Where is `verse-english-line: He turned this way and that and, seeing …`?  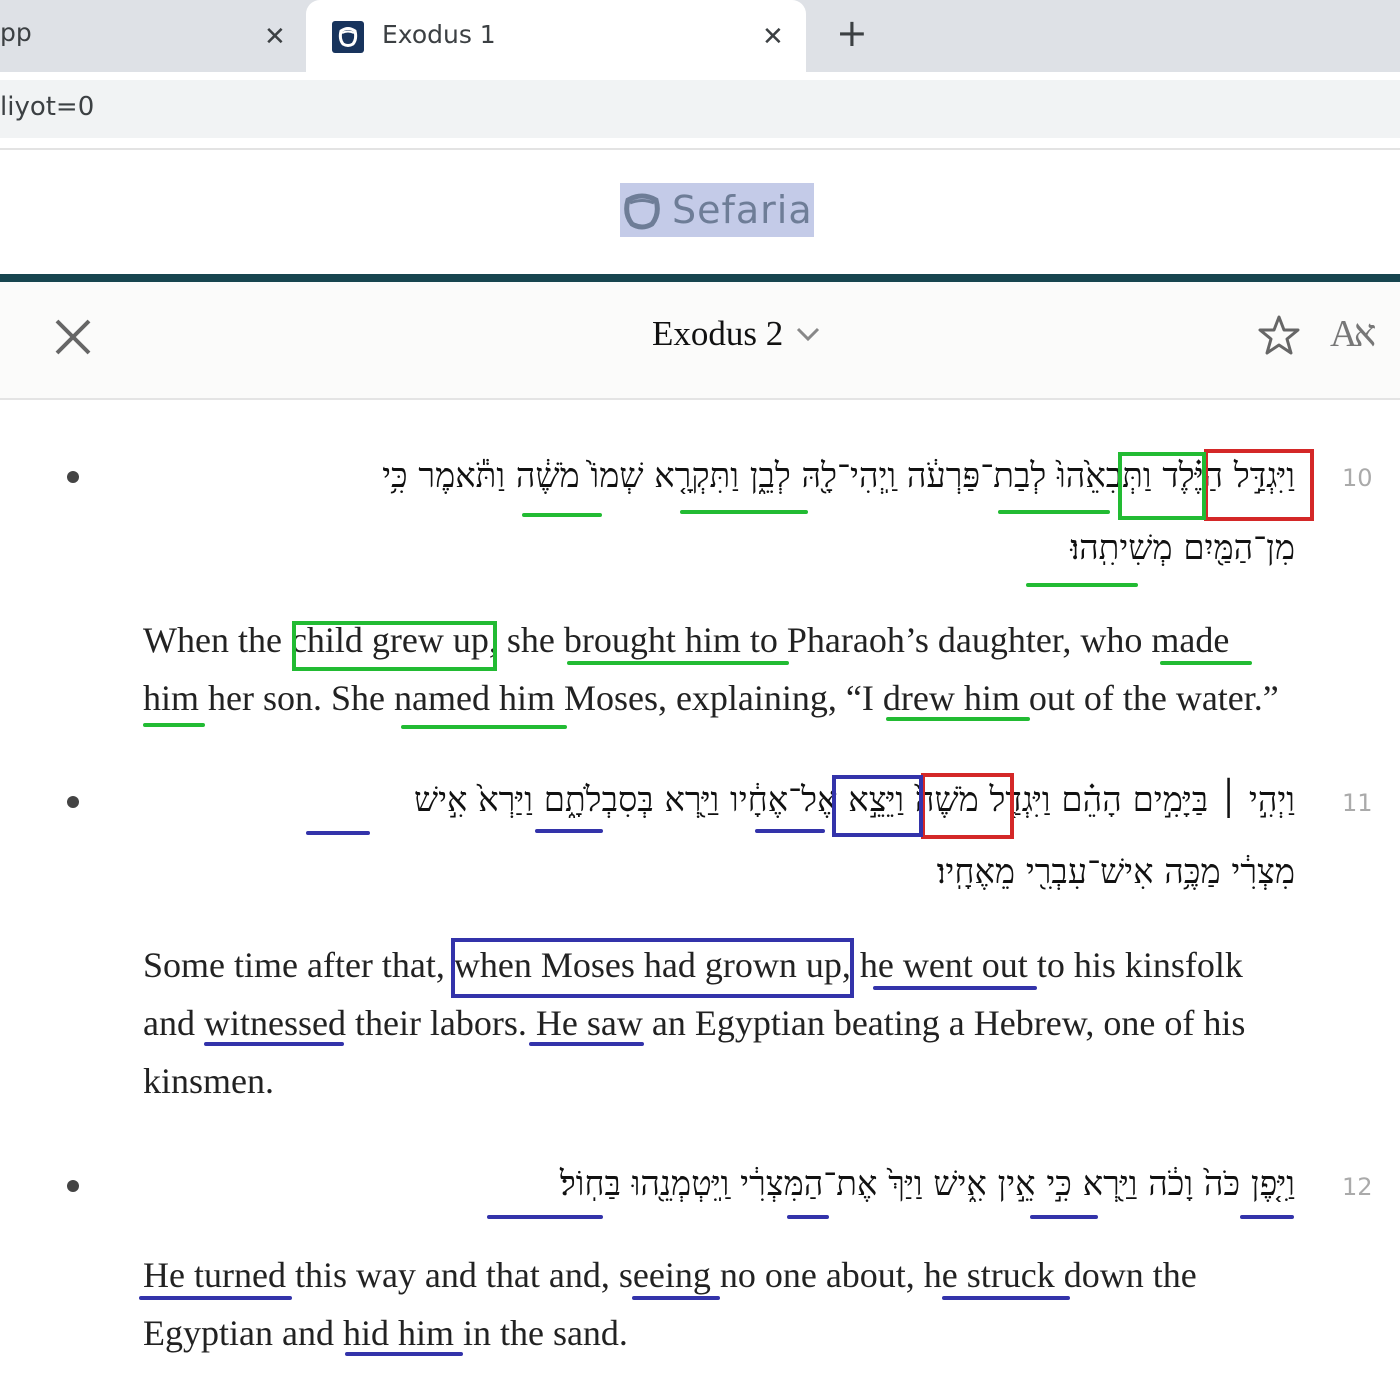
verse-english-line: He turned this way and that and, seeing … is located at coordinates (670, 1275).